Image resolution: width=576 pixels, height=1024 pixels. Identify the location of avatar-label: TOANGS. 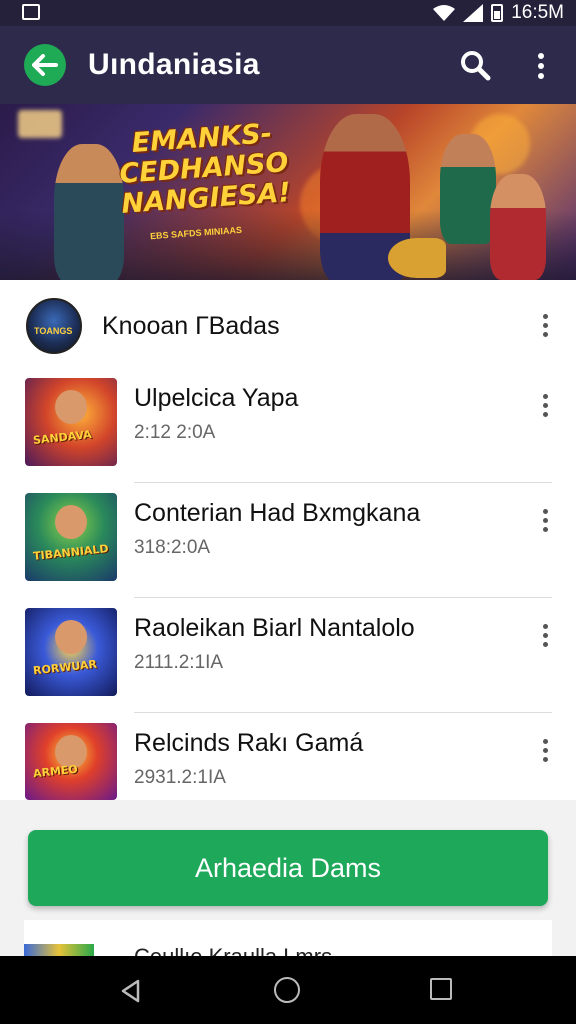
(53, 331).